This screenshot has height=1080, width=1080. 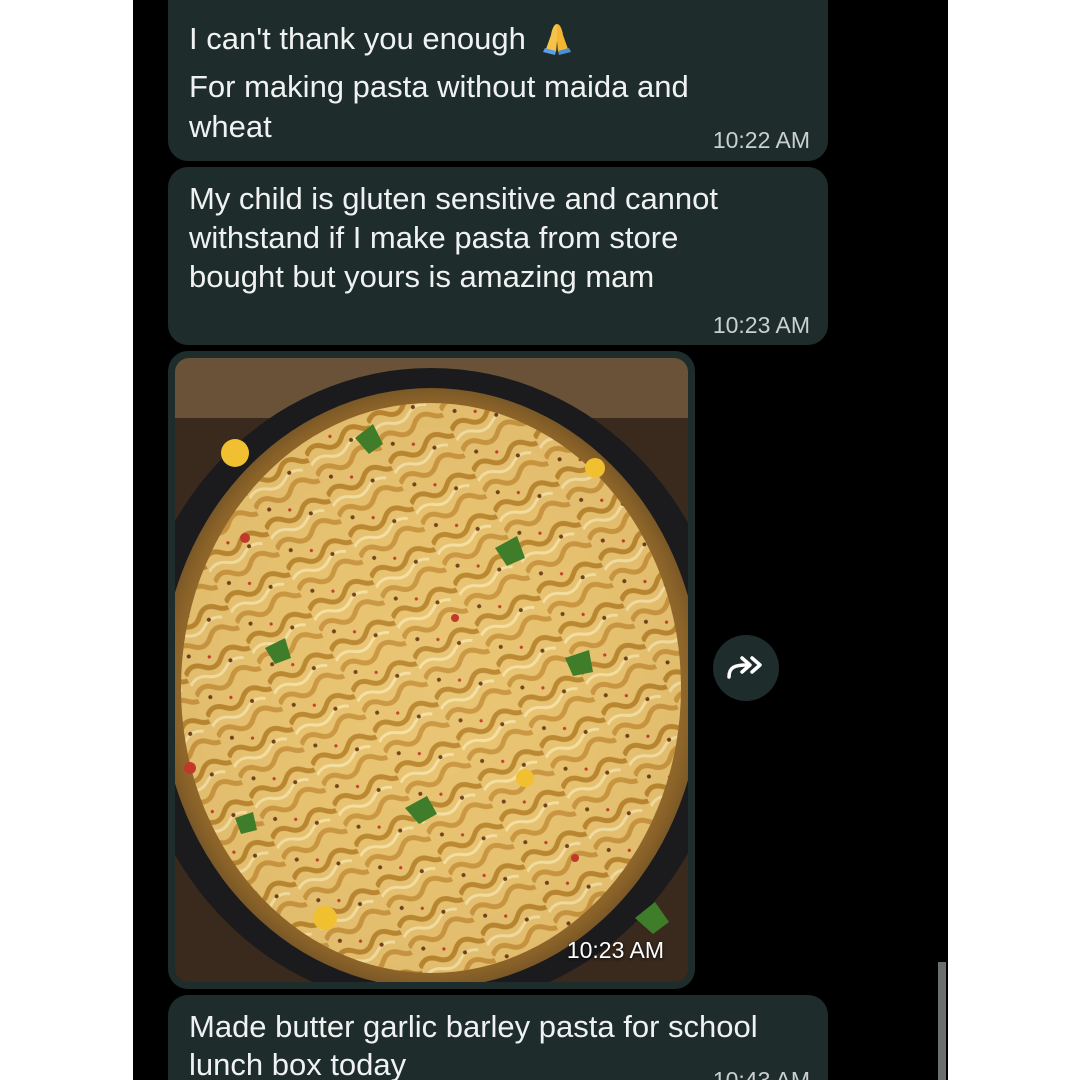 What do you see at coordinates (942, 1021) in the screenshot?
I see `scrollbar` at bounding box center [942, 1021].